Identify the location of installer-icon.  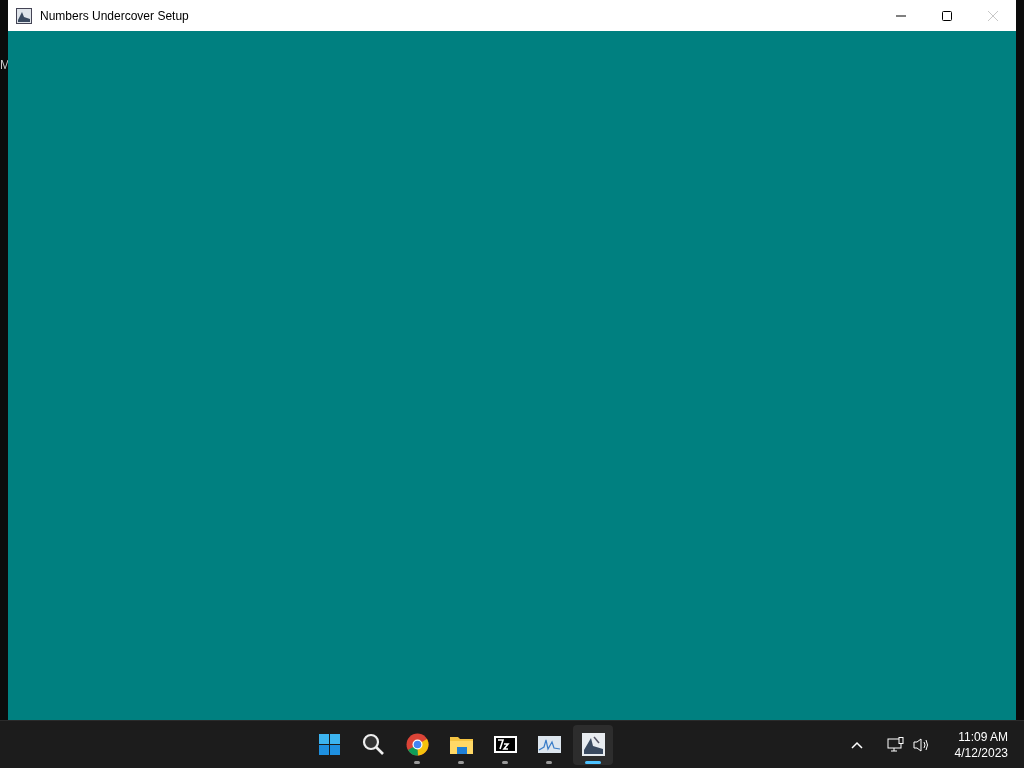
(593, 744).